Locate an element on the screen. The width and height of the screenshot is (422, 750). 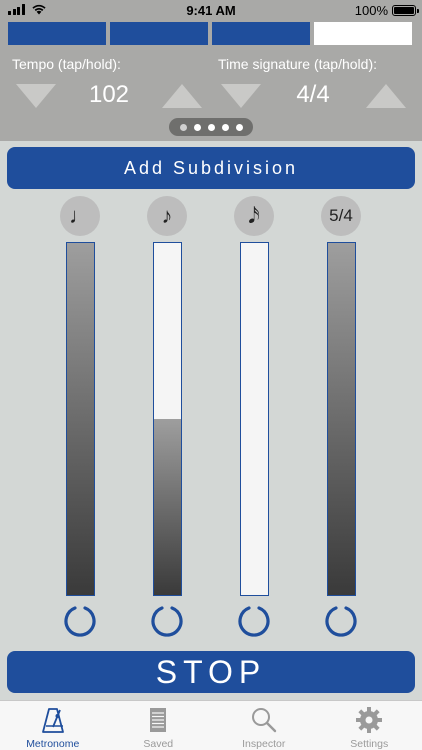
time-signature-label: Time signature (tap/hold): is located at coordinates (297, 64).